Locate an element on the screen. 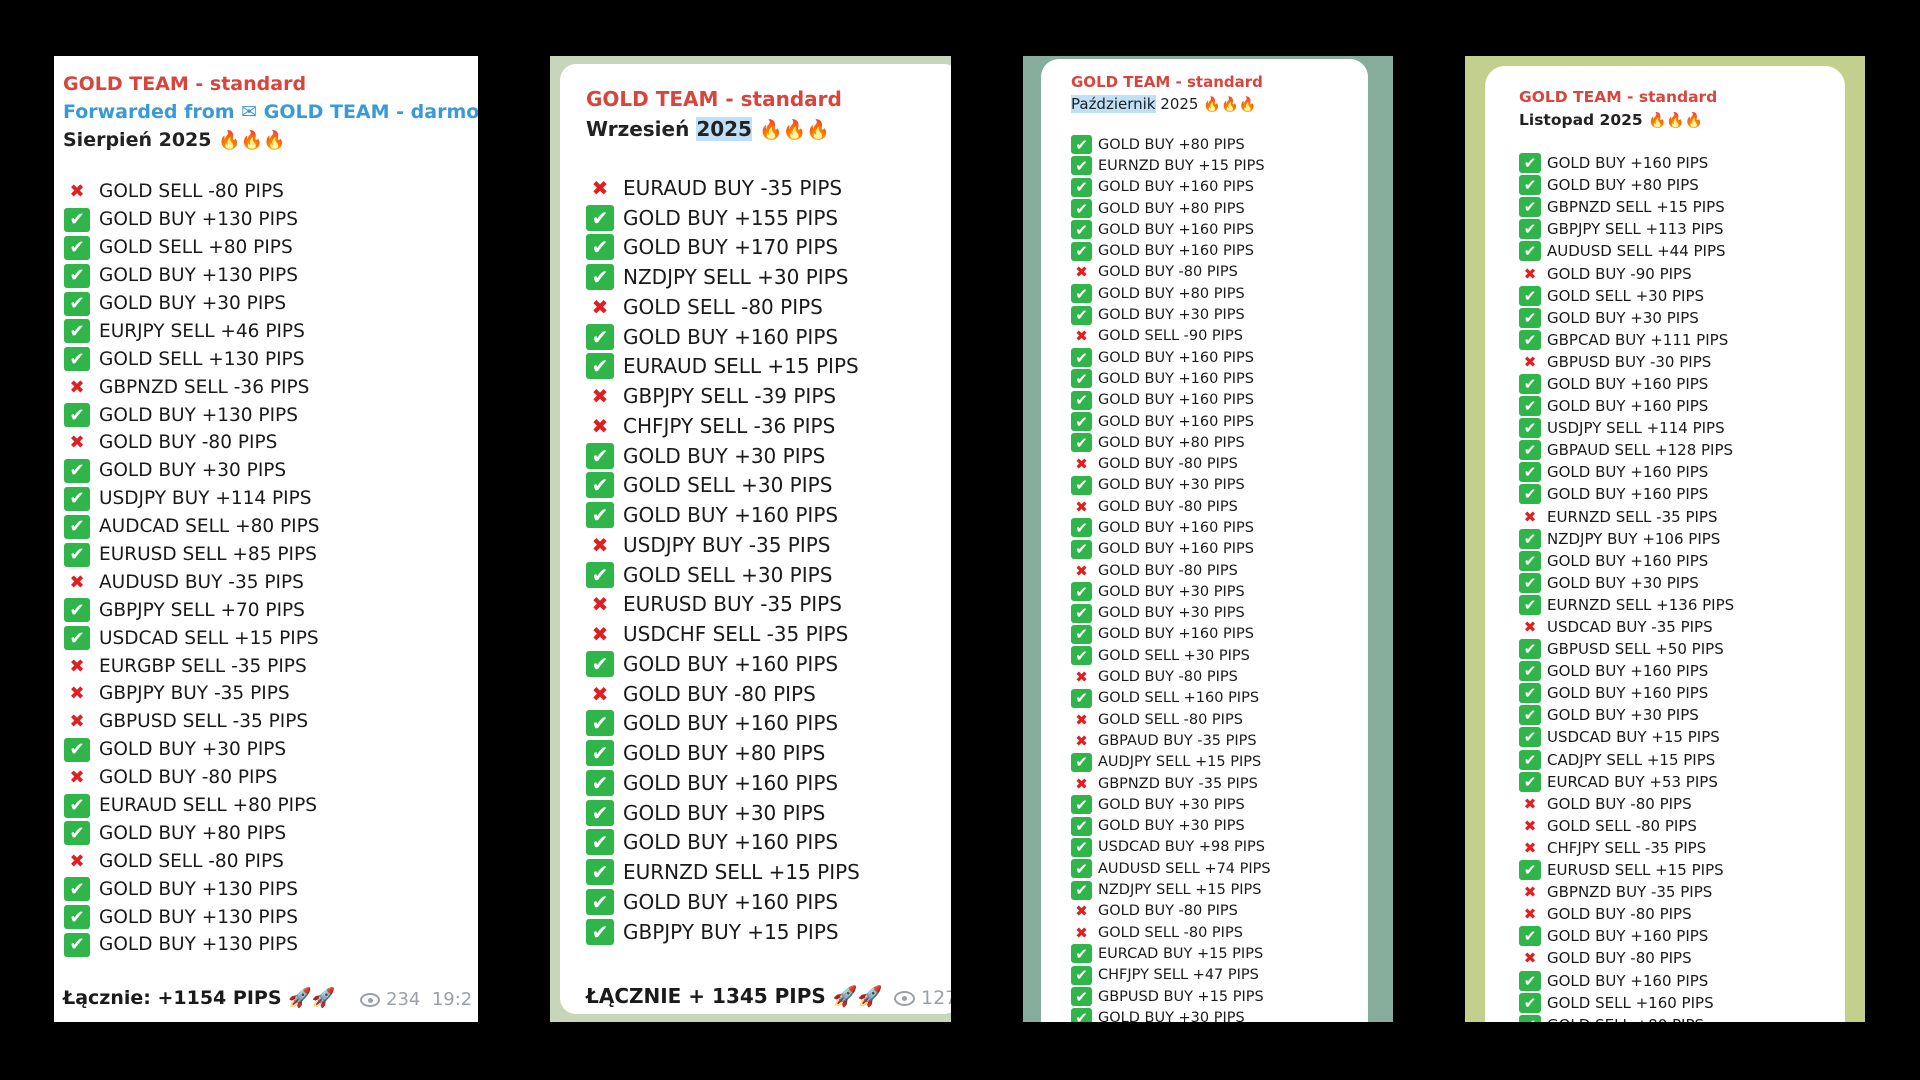 The image size is (1920, 1080). signal-text: GOLD SELL -90 PIPS is located at coordinates (1170, 336).